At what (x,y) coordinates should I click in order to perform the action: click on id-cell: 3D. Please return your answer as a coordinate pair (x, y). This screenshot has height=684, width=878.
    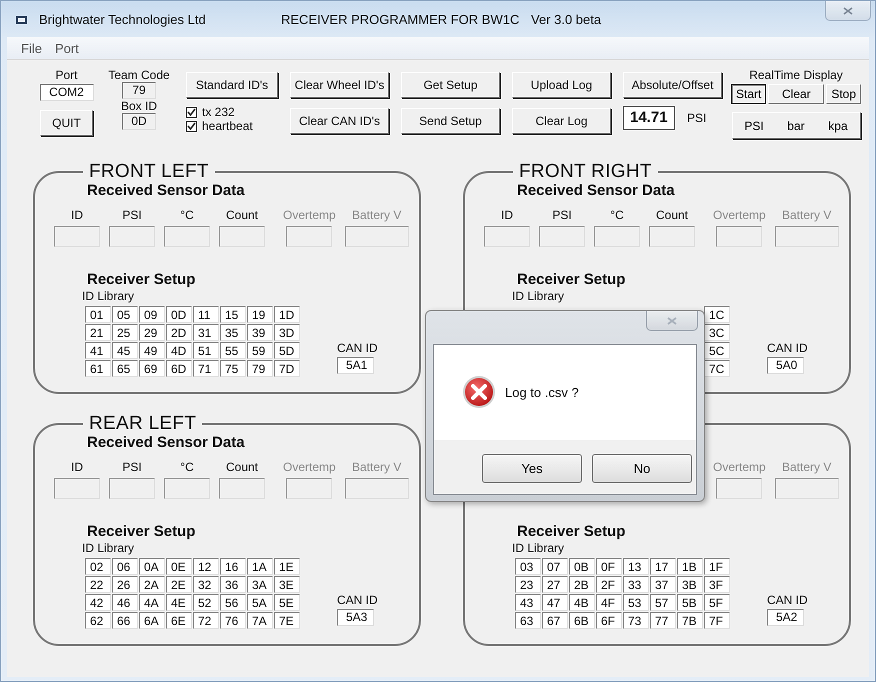
    Looking at the image, I should click on (287, 332).